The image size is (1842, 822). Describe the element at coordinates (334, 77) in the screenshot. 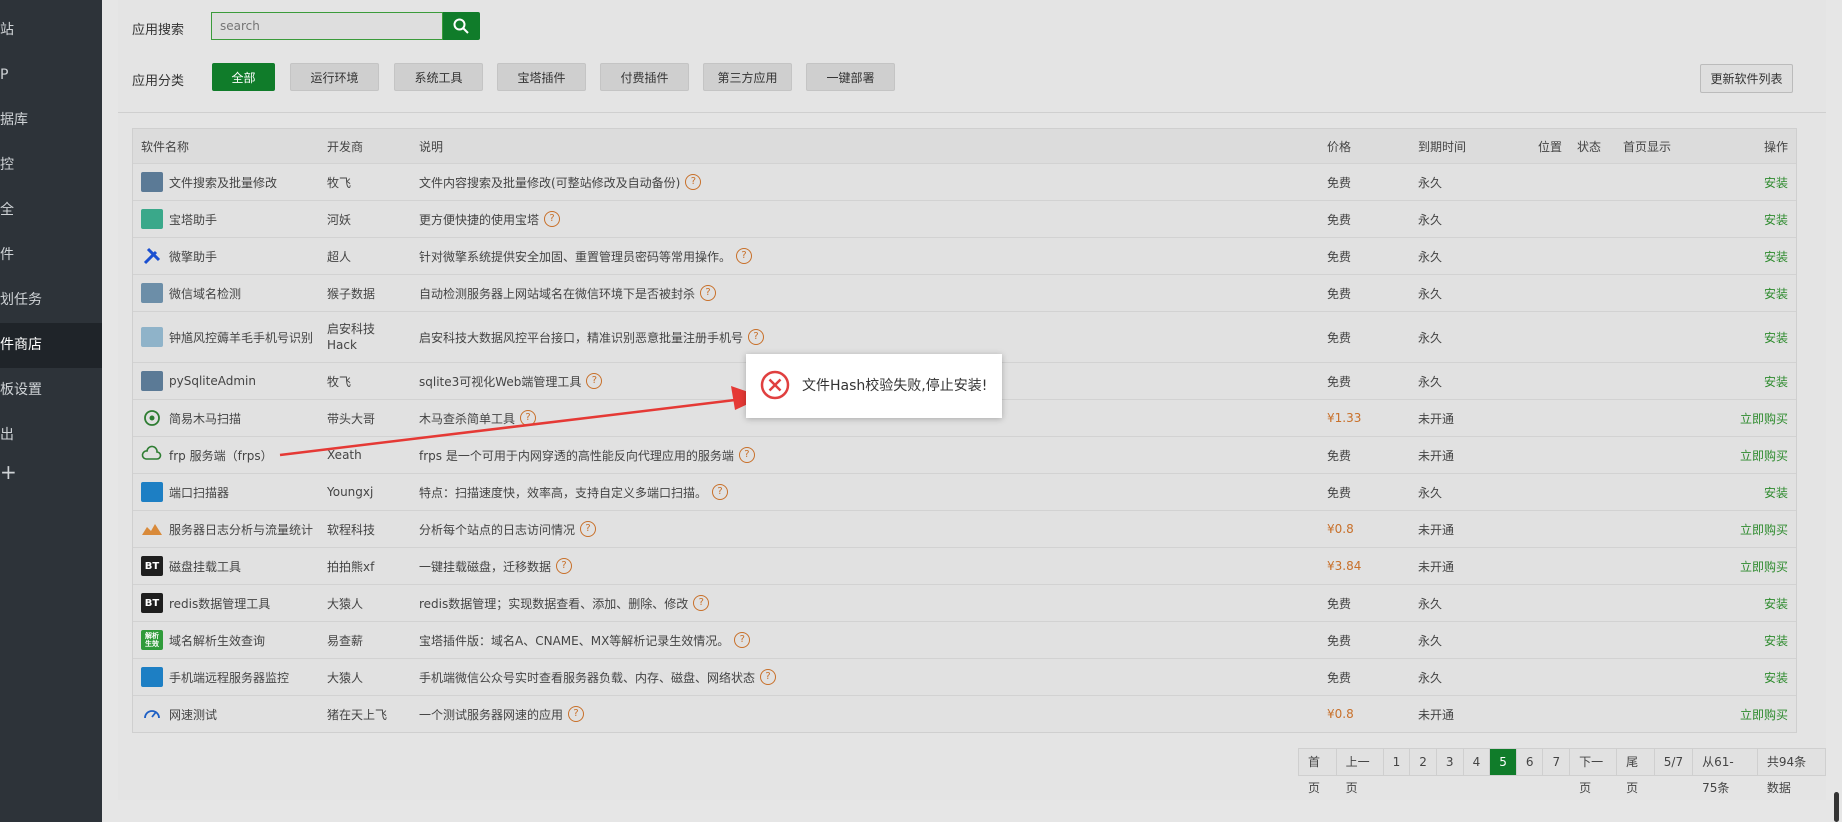

I see `category-runtime: 运行环境` at that location.